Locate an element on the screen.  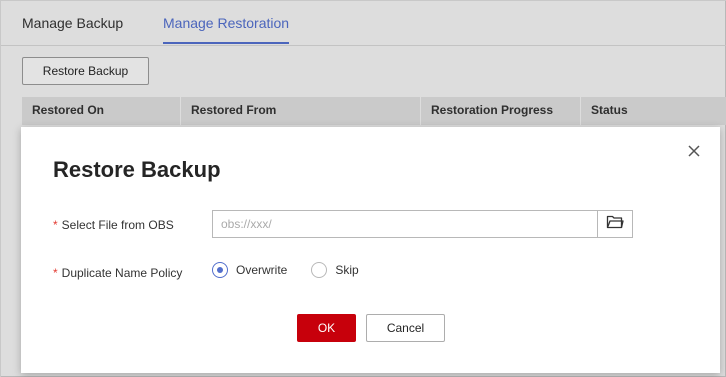
browse-folder-button is located at coordinates (614, 224).